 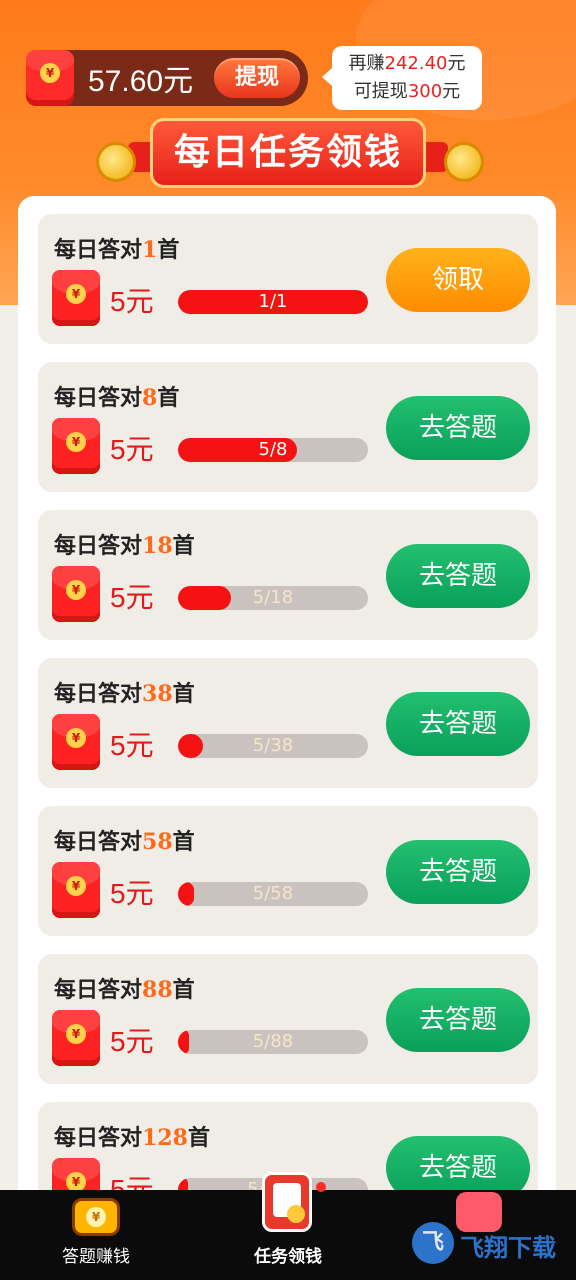 I want to click on task-title: 每日答对128首, so click(x=132, y=1136).